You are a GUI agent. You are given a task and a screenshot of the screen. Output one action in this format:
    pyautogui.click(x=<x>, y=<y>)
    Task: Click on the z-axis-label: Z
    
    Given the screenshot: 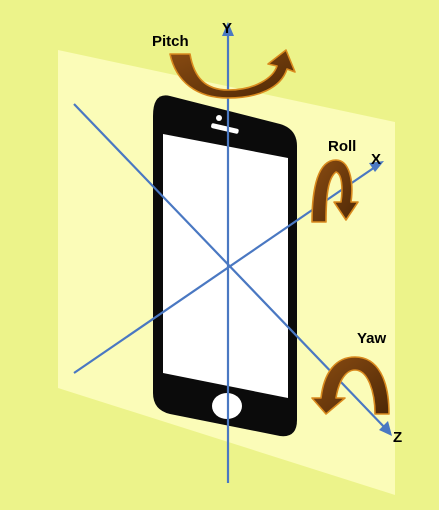 What is the action you would take?
    pyautogui.click(x=397, y=437)
    